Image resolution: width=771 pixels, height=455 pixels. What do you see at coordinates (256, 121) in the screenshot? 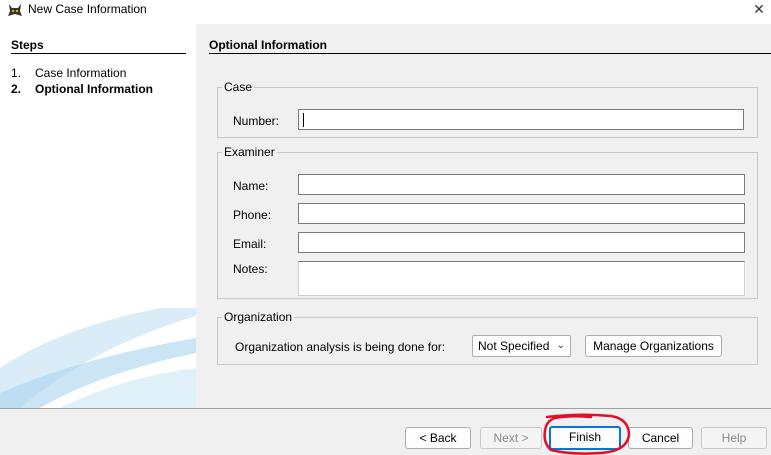
I see `number-label: Number:` at bounding box center [256, 121].